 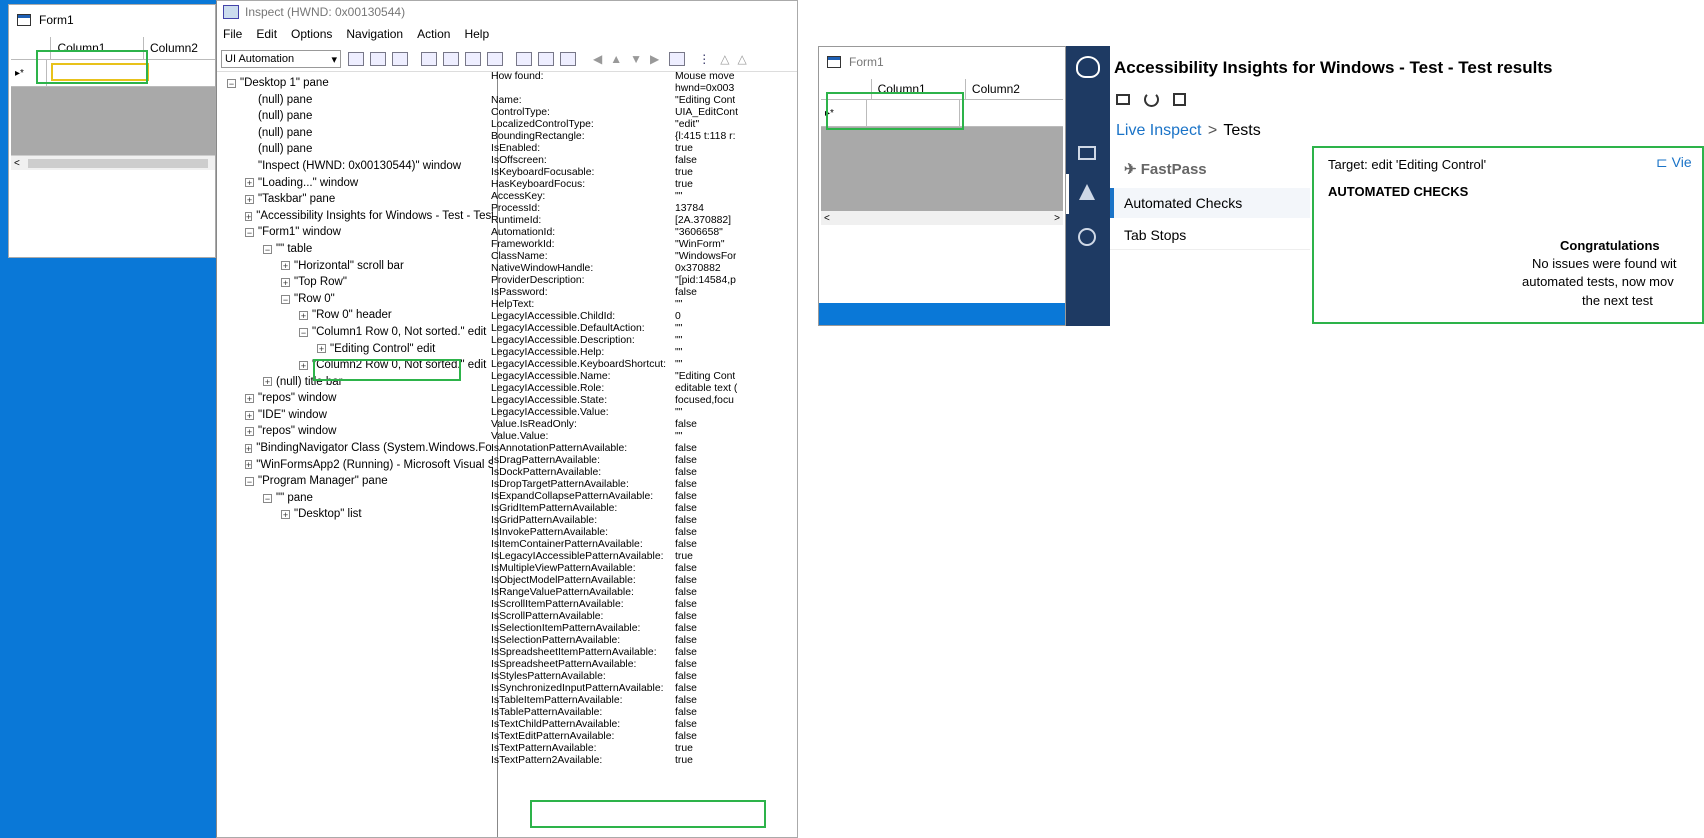 I want to click on property-row: IsItemContainerPatternAvailable: false, so click(x=644, y=545).